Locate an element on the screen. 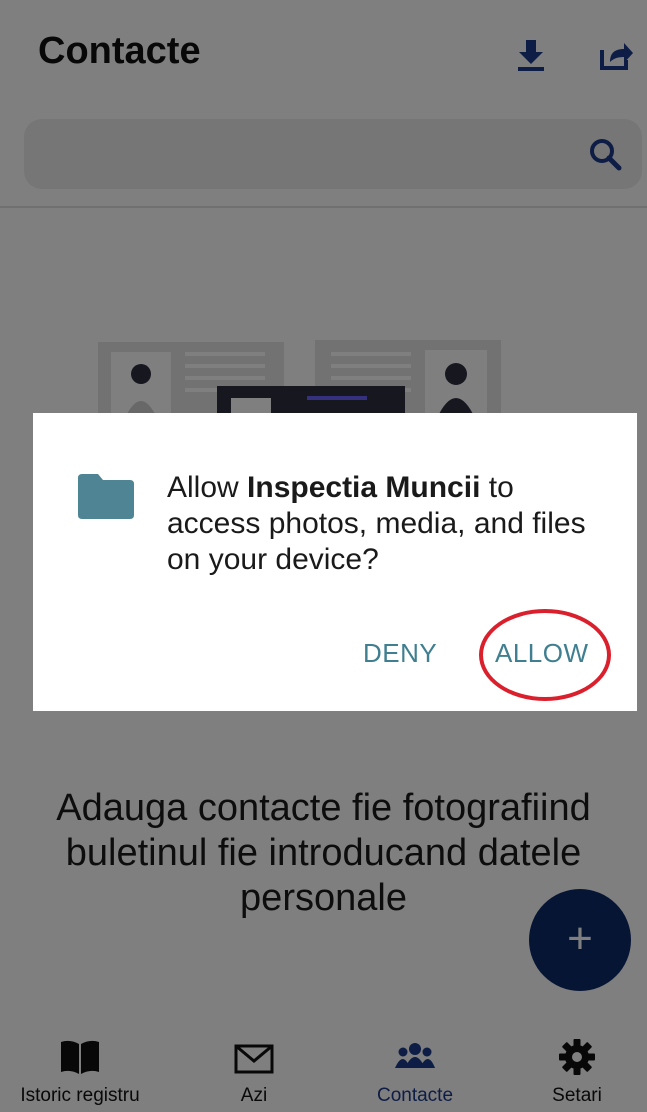 The width and height of the screenshot is (647, 1112). folder-icon is located at coordinates (106, 496).